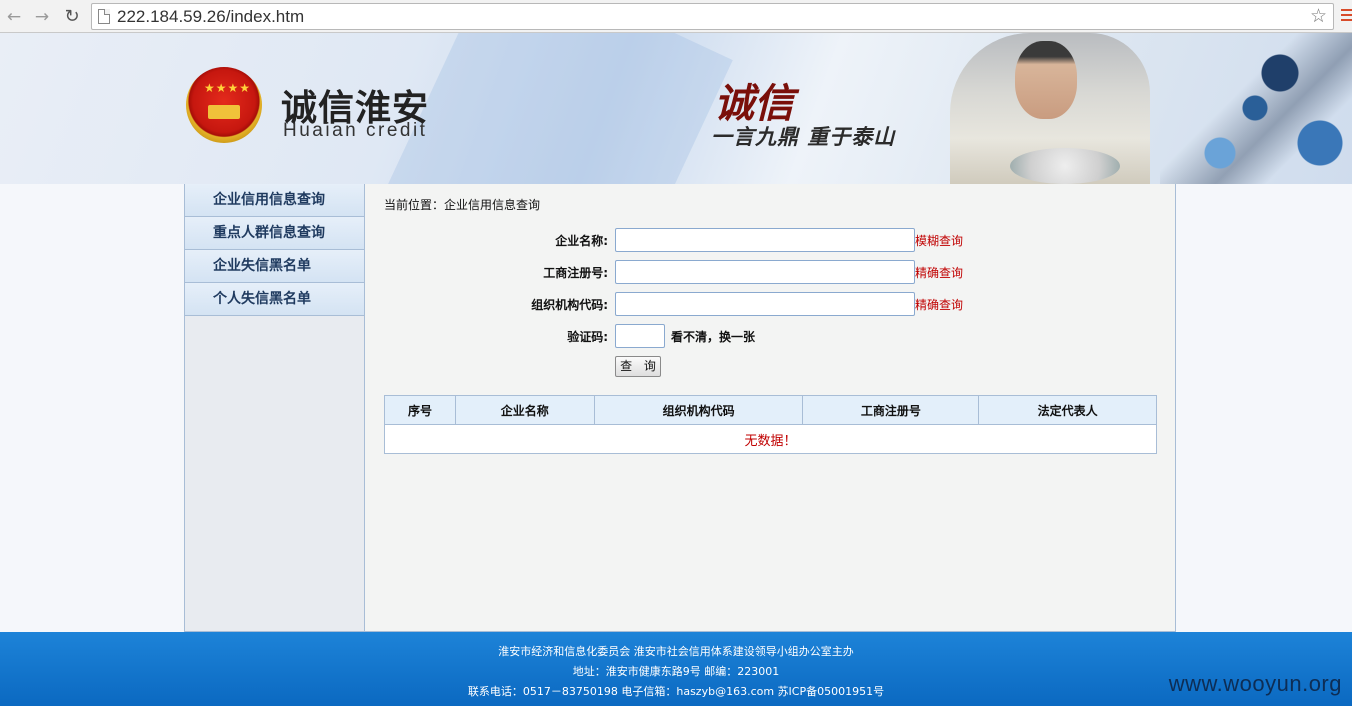 The width and height of the screenshot is (1352, 706). What do you see at coordinates (560, 108) in the screenshot?
I see `banner-decoration` at bounding box center [560, 108].